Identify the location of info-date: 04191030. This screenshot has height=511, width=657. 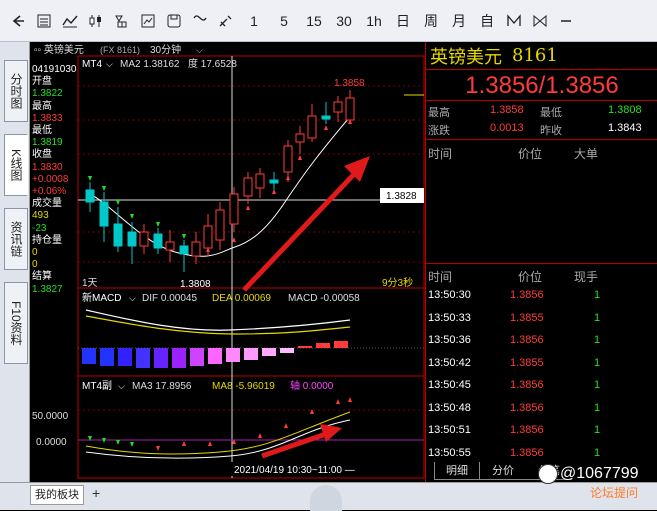
(54, 69).